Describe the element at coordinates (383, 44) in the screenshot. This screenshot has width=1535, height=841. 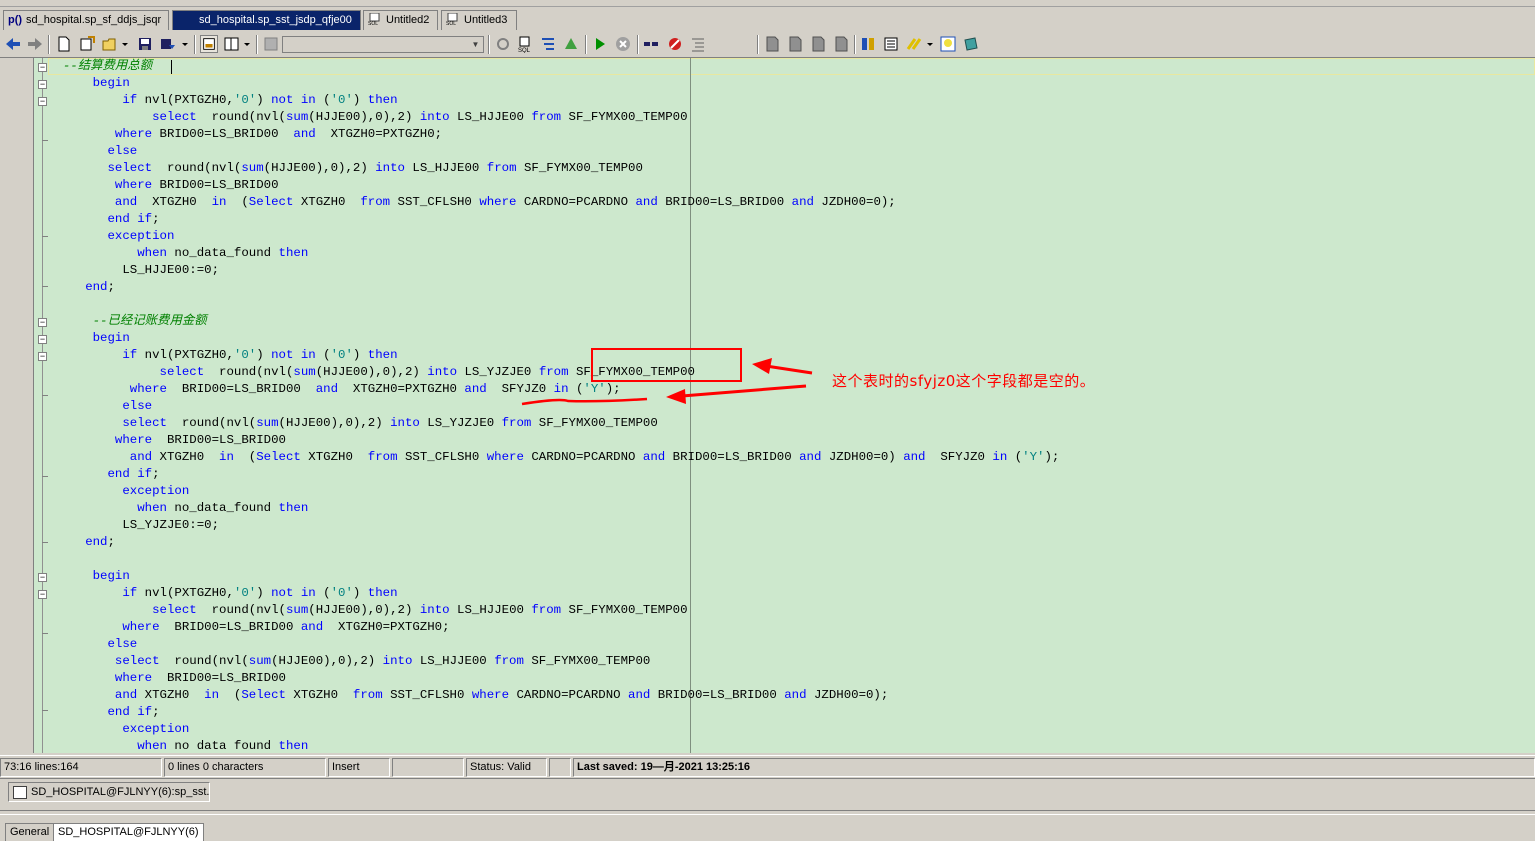
I see `object-selector-combo: ▼` at that location.